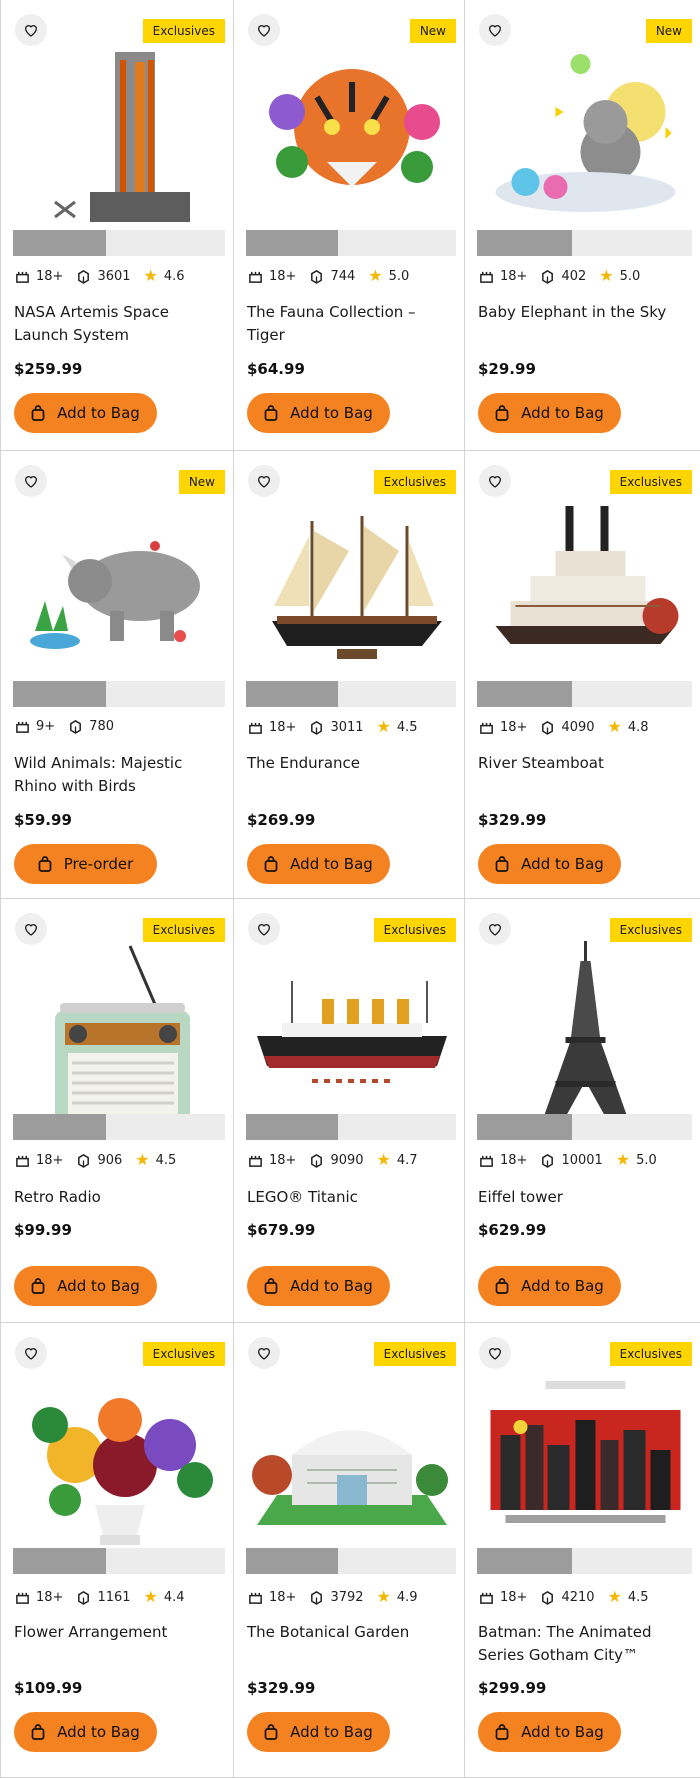 Image resolution: width=700 pixels, height=1778 pixels. Describe the element at coordinates (432, 31) in the screenshot. I see `new-badge: New` at that location.